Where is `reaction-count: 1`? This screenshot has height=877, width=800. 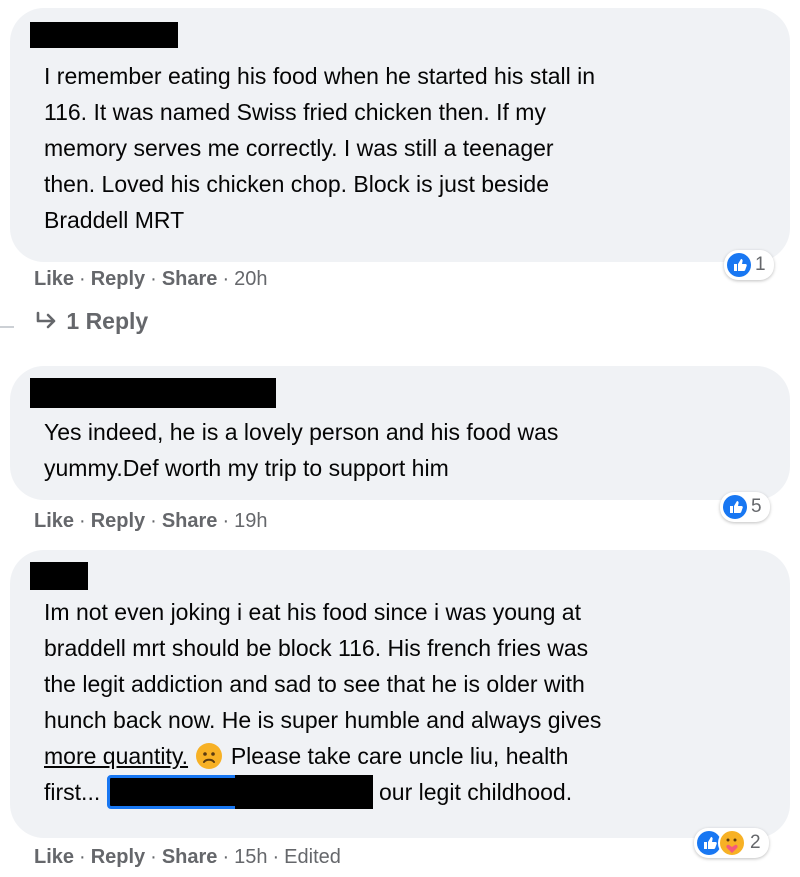
reaction-count: 1 is located at coordinates (760, 264).